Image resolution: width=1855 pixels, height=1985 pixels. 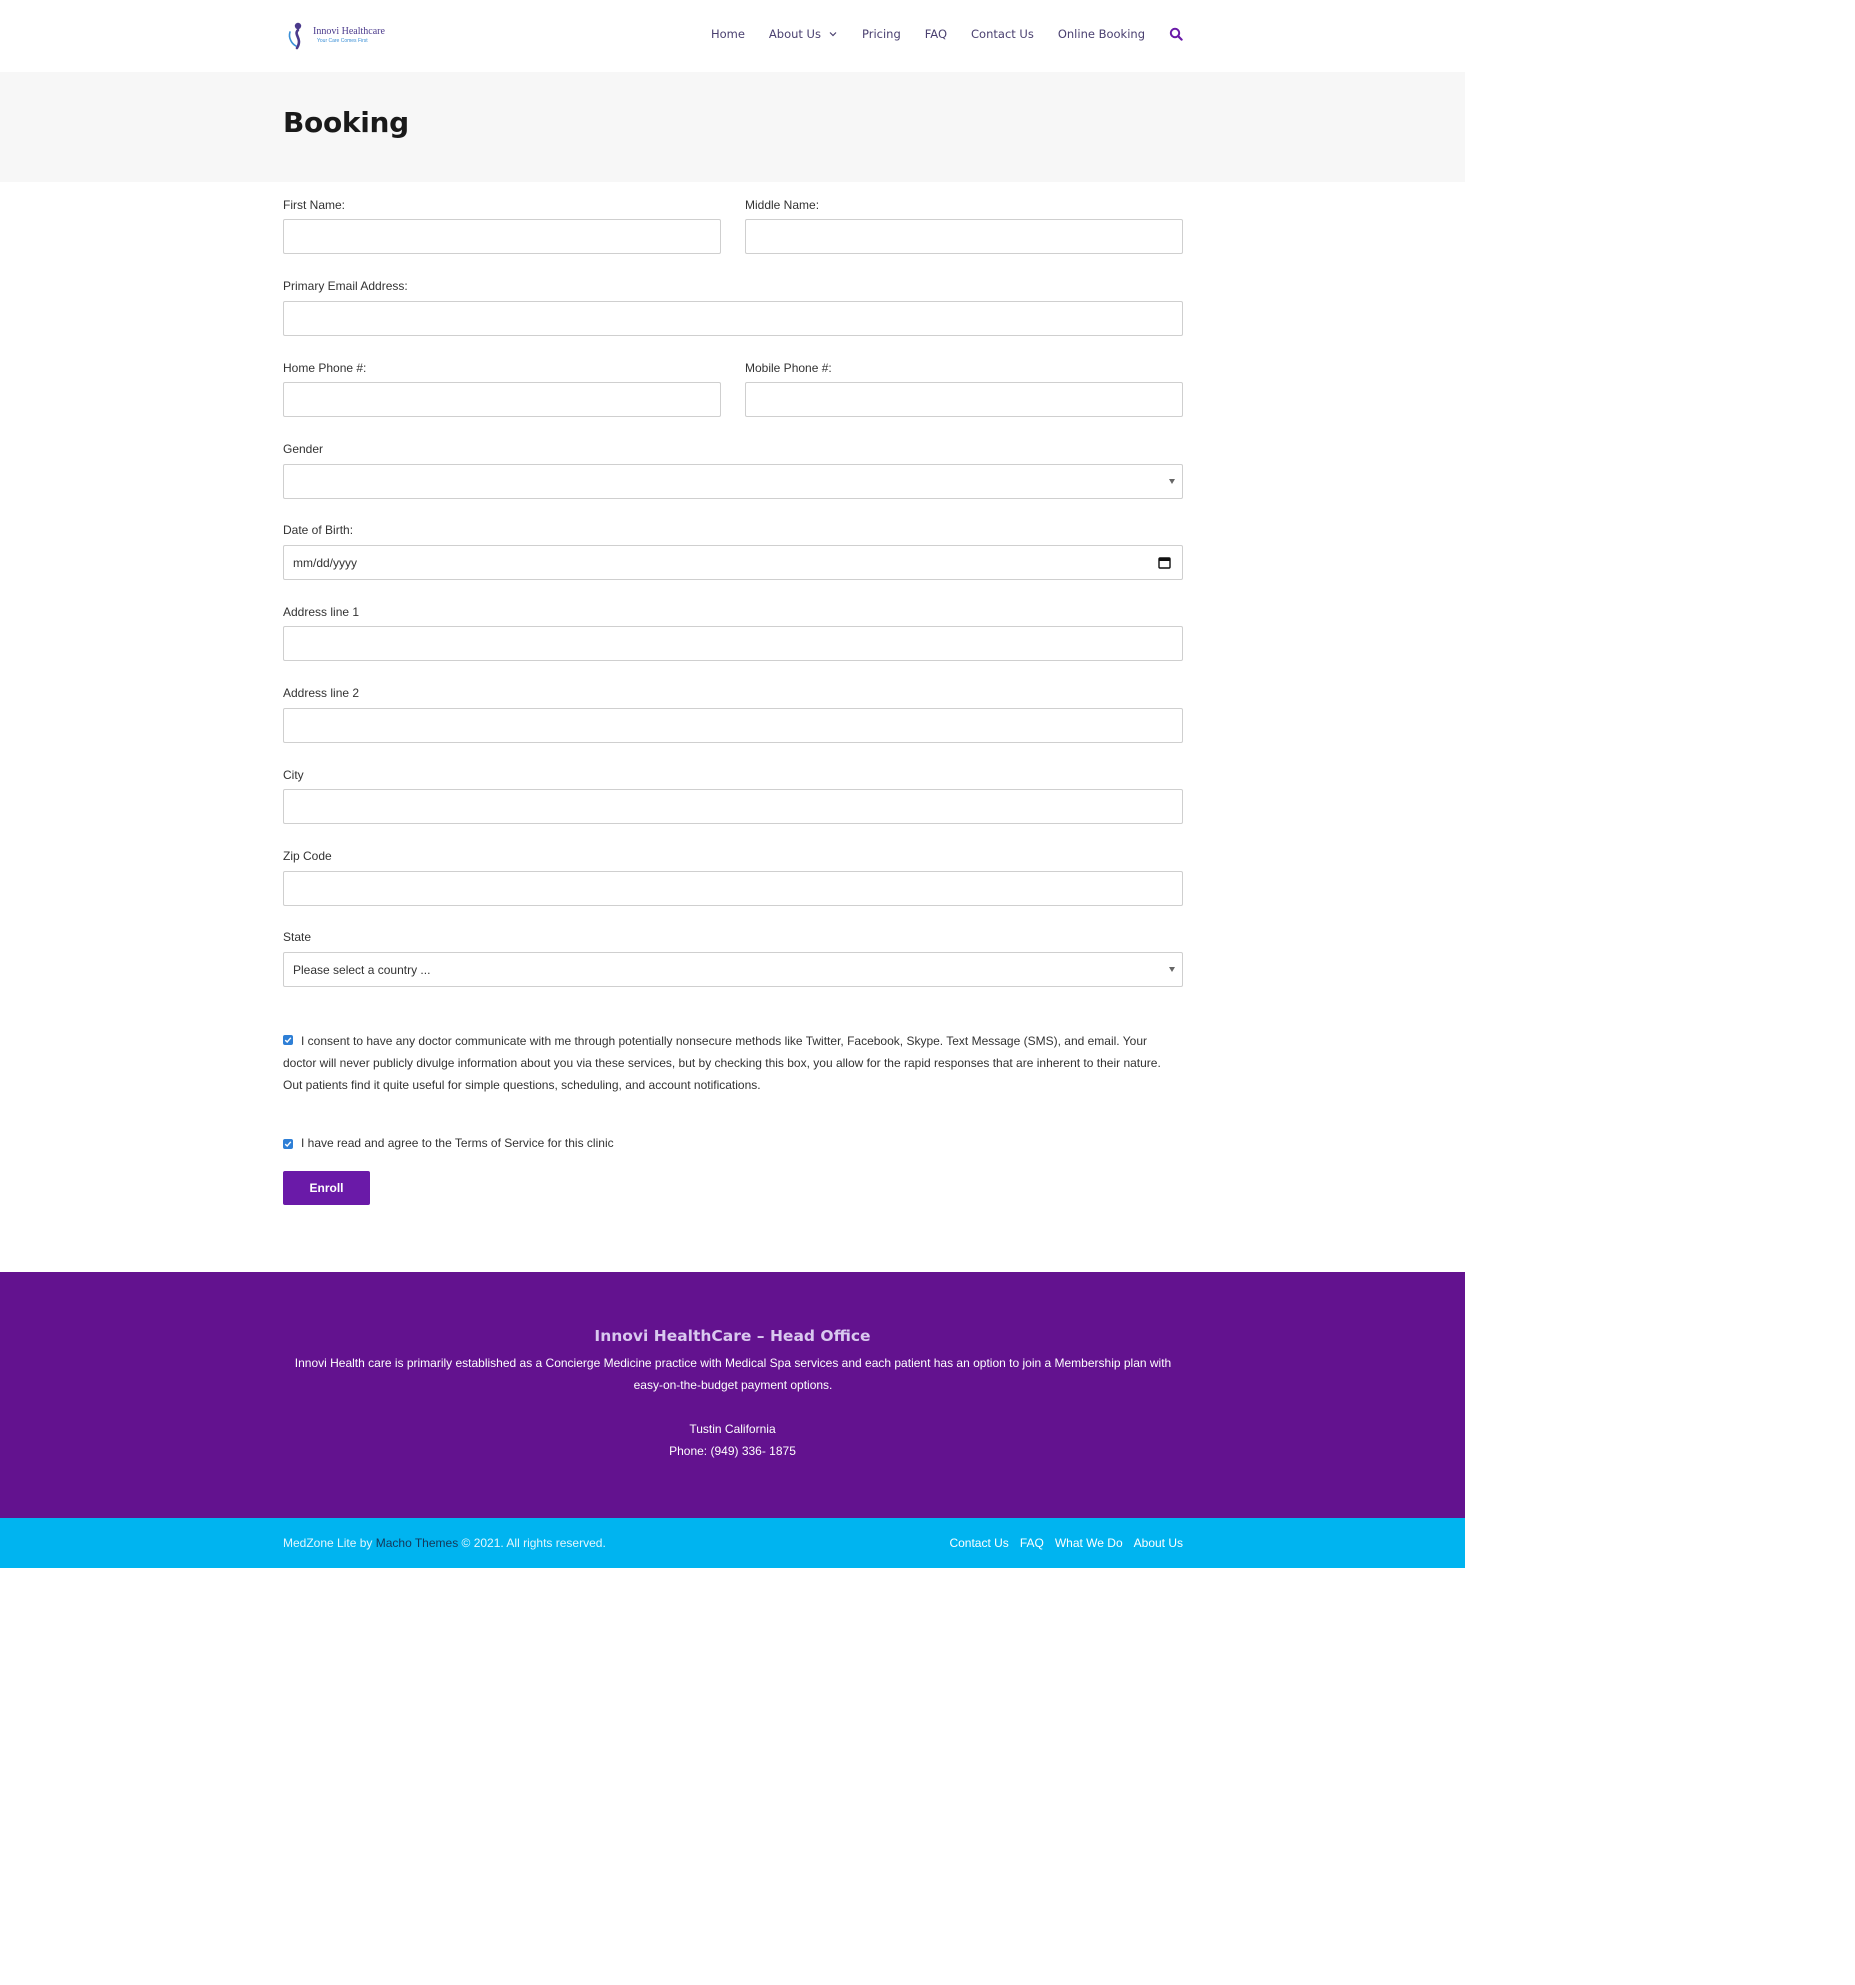 I want to click on nav-online-booking-label: Online Booking, so click(x=1101, y=34).